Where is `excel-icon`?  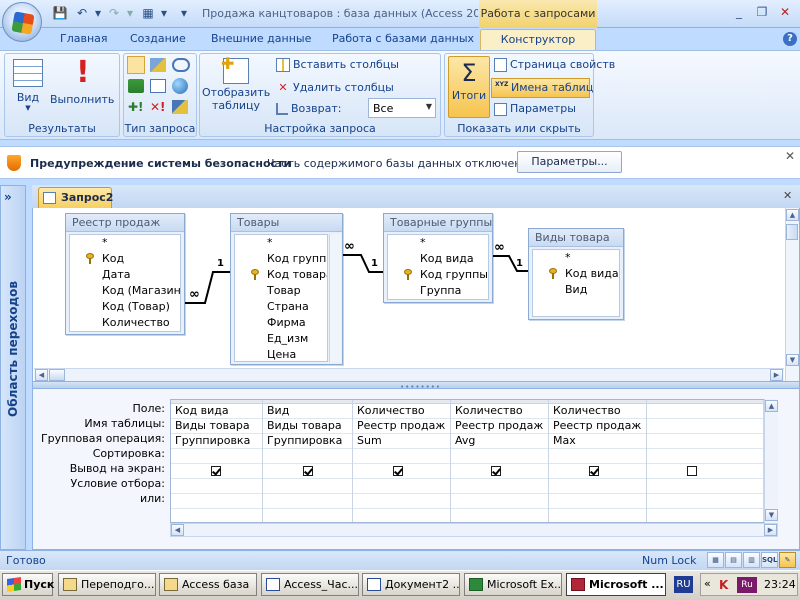 excel-icon is located at coordinates (476, 584).